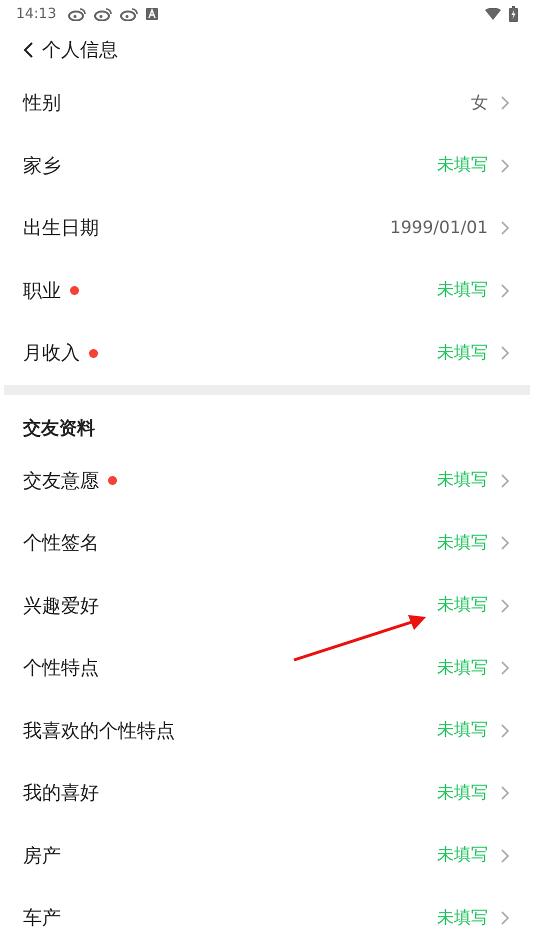 The height and width of the screenshot is (950, 534). Describe the element at coordinates (61, 668) in the screenshot. I see `row-label: 个性特点` at that location.